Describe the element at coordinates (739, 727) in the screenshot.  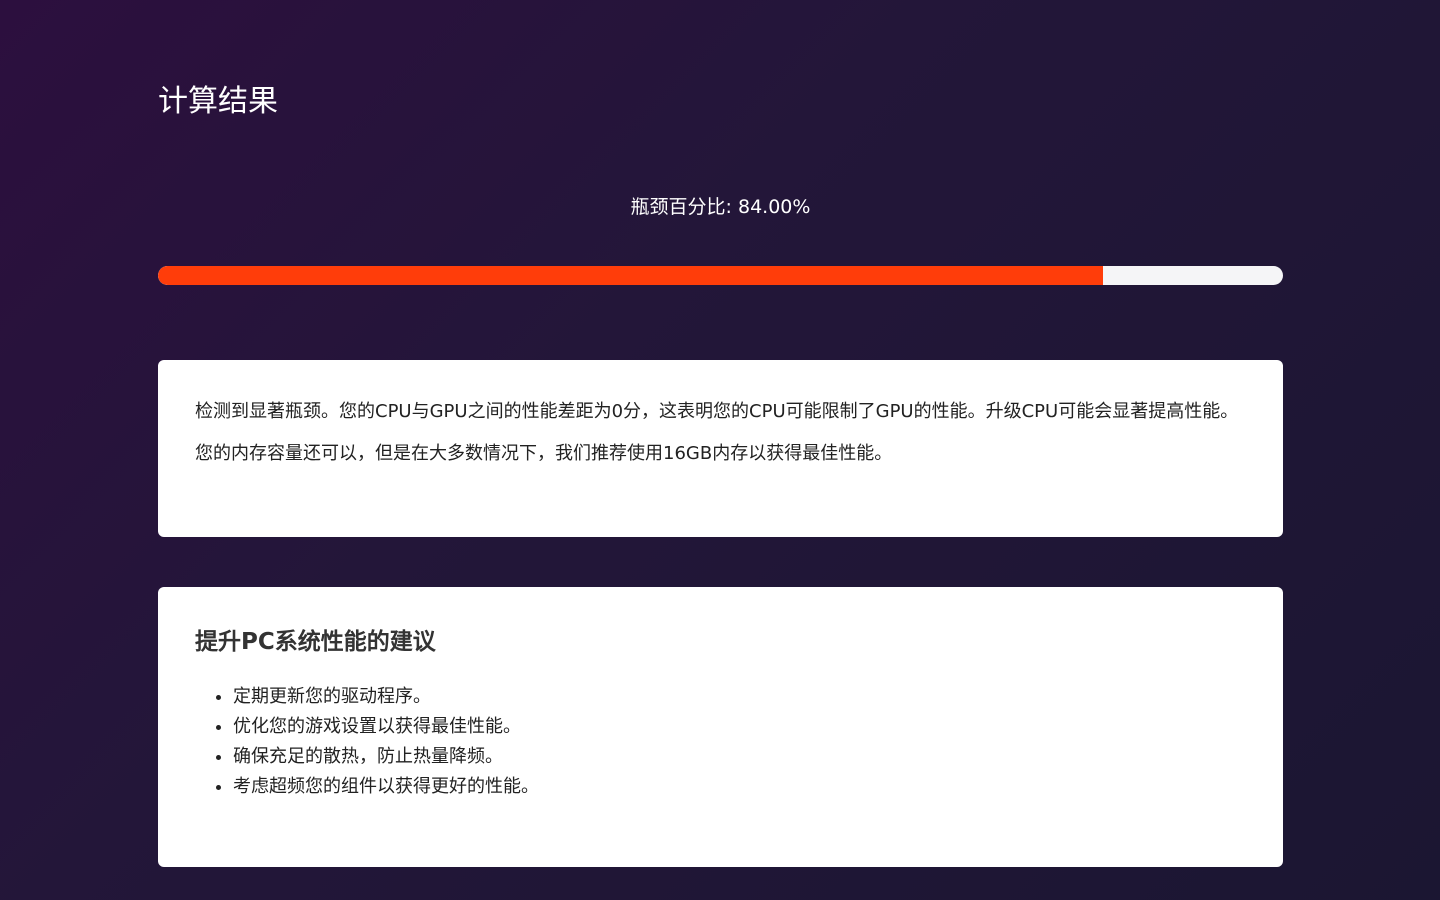
I see `list-item: 优化您的游戏设置以获得最佳性能。` at that location.